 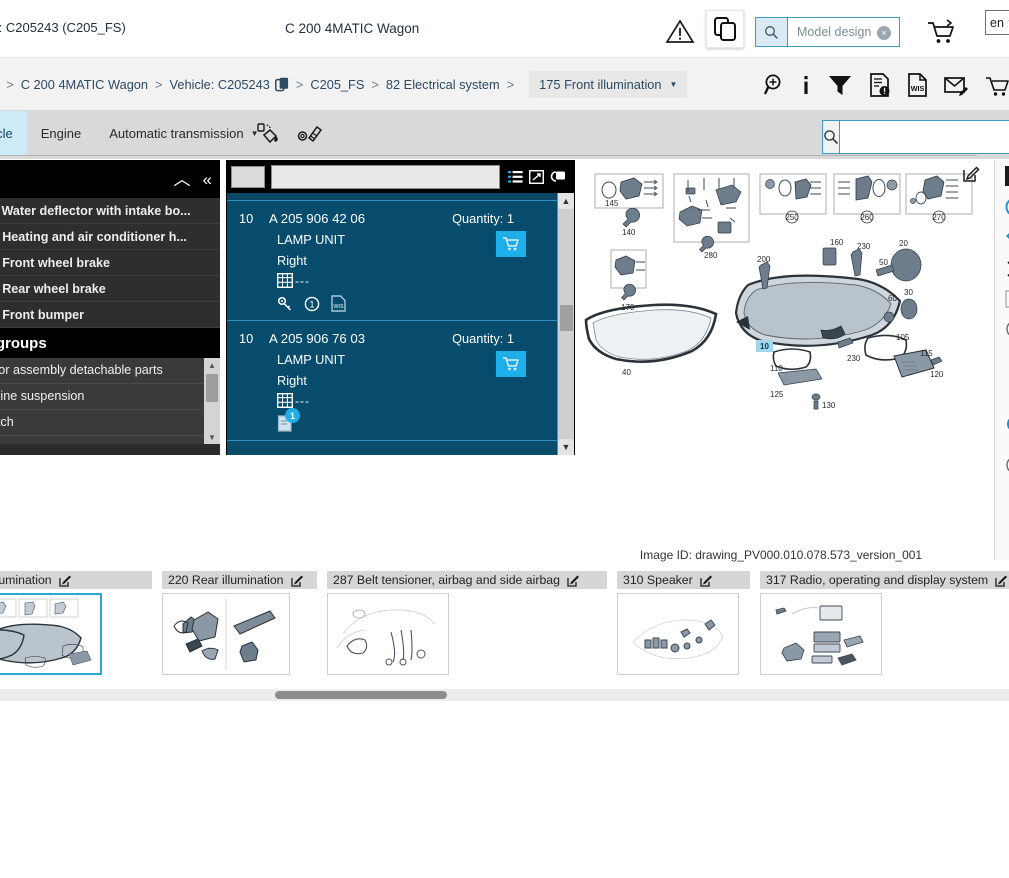 I want to click on chevron-up-icon: ︿, so click(x=182, y=179).